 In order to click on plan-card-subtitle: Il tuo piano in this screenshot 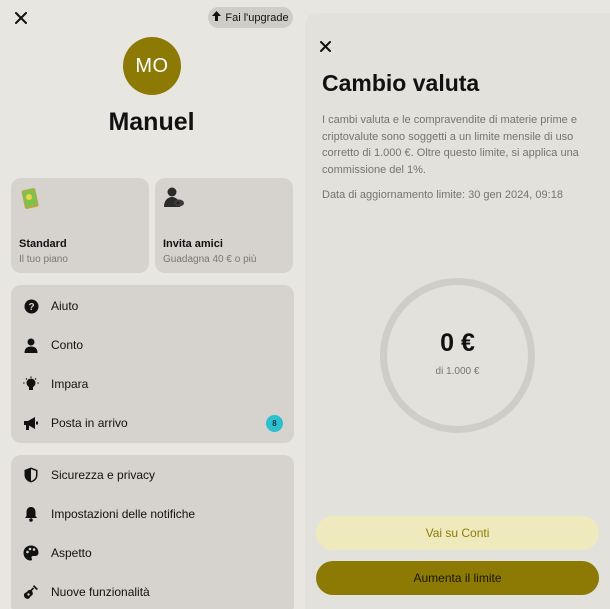, I will do `click(43, 259)`.